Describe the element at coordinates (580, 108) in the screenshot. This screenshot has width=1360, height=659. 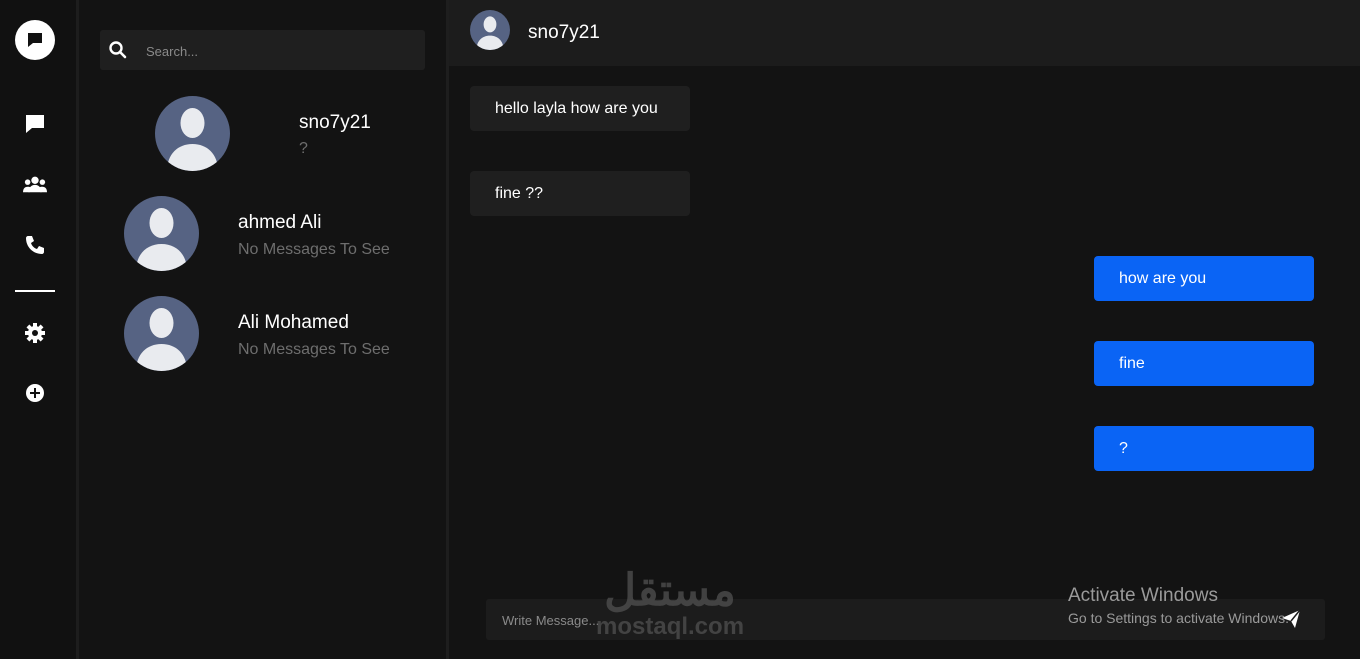
I see `message-incoming: hello layla how are you` at that location.